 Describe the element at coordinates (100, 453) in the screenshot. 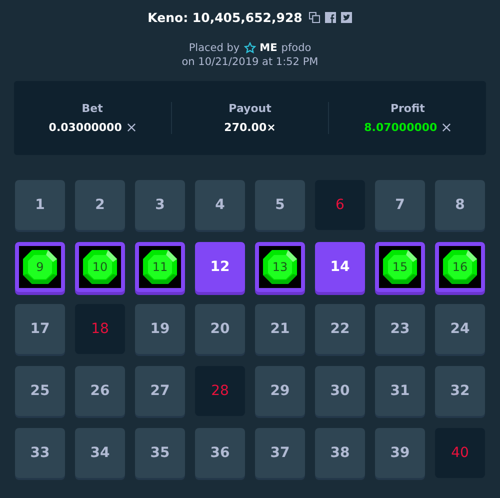

I see `keno-tile: 34` at that location.